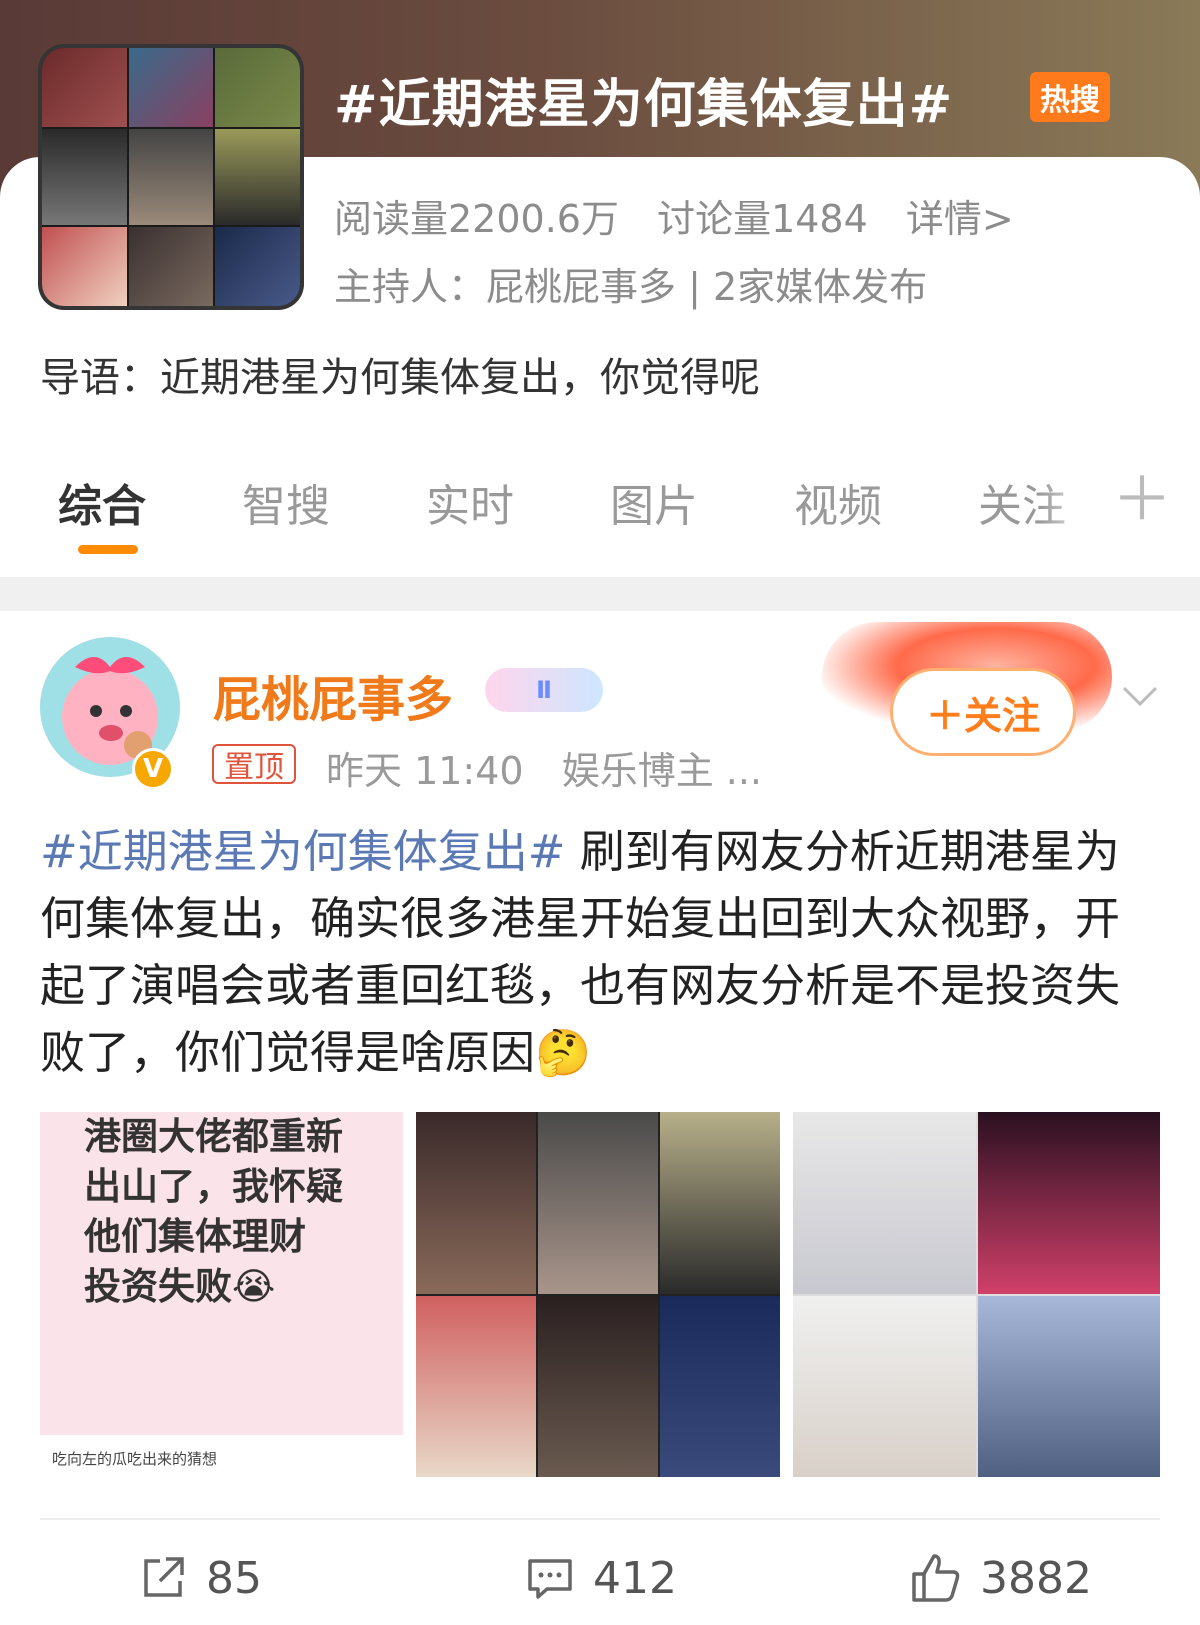 The image size is (1200, 1625). Describe the element at coordinates (108, 549) in the screenshot. I see `active-tab-indicator` at that location.